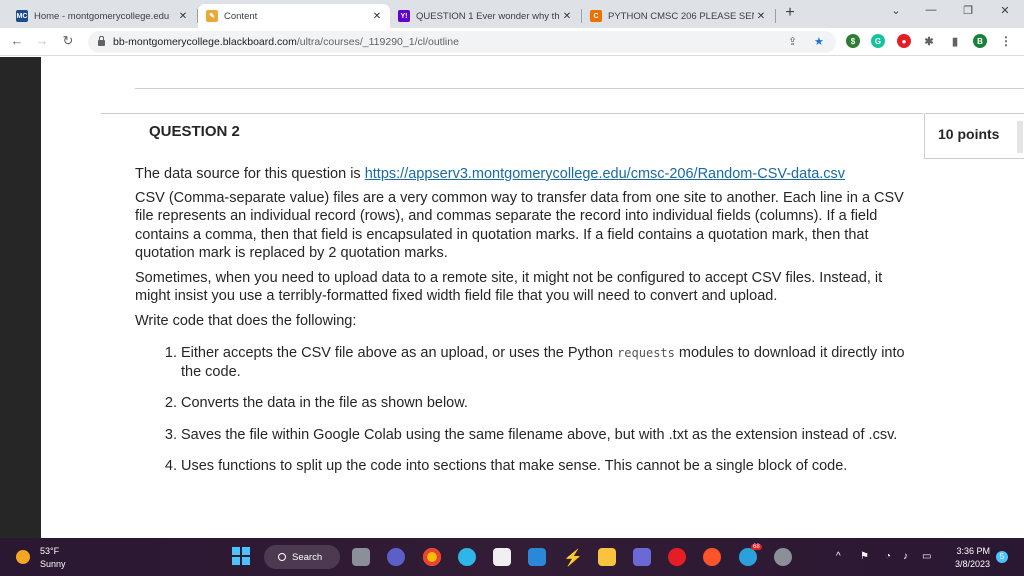 The height and width of the screenshot is (576, 1024). What do you see at coordinates (502, 557) in the screenshot?
I see `store-icon` at bounding box center [502, 557].